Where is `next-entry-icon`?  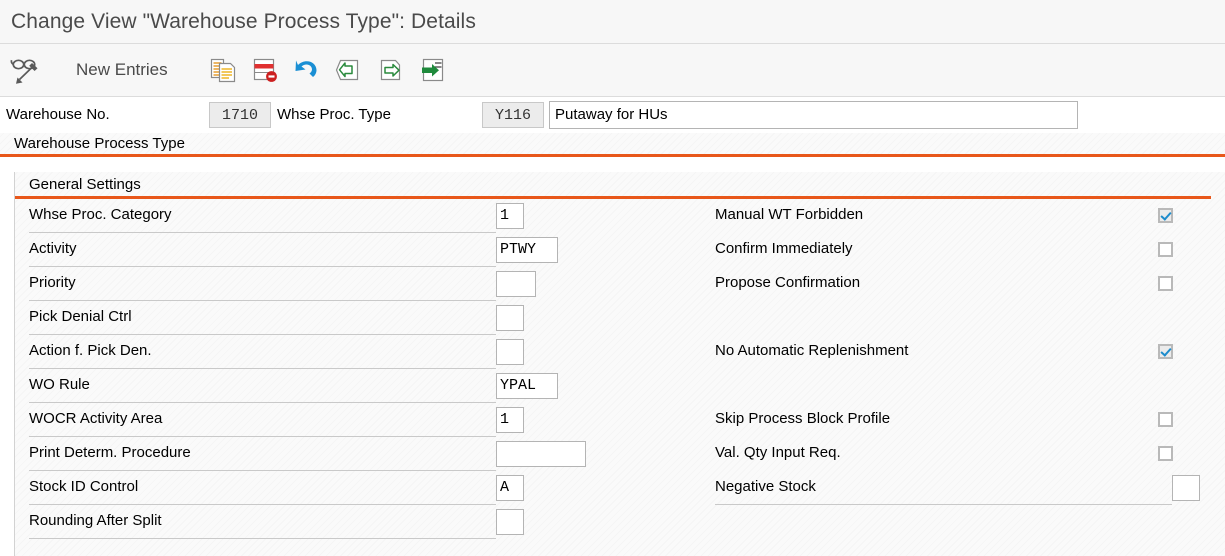 next-entry-icon is located at coordinates (390, 70).